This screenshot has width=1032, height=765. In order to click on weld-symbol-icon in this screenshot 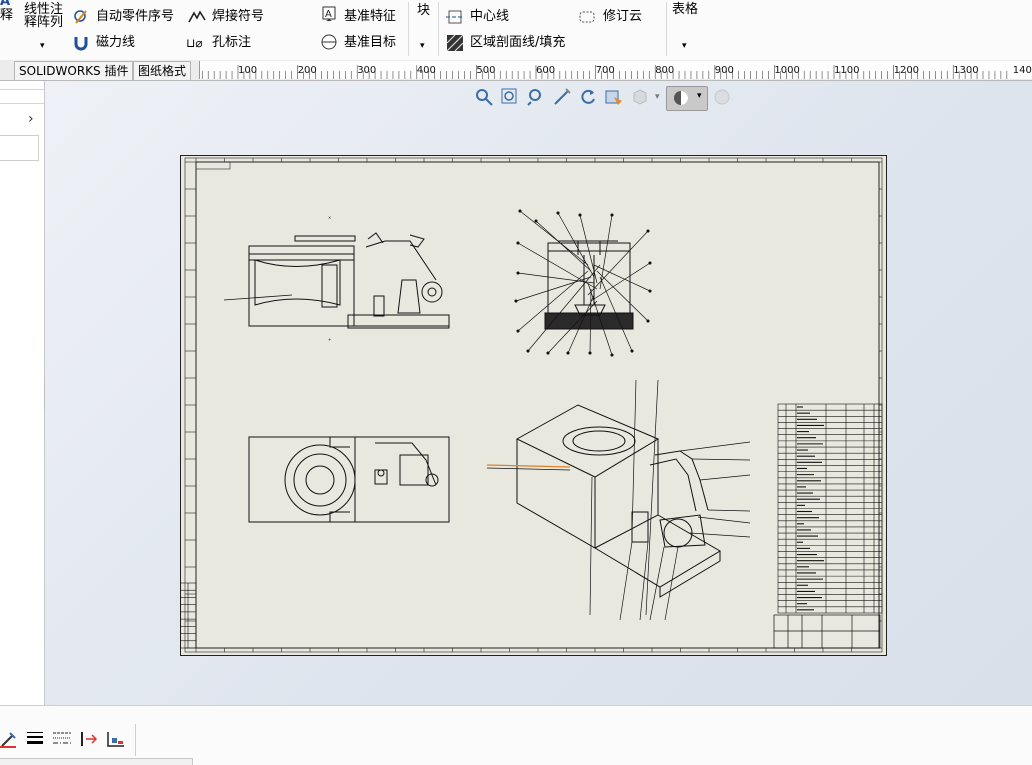, I will do `click(197, 17)`.